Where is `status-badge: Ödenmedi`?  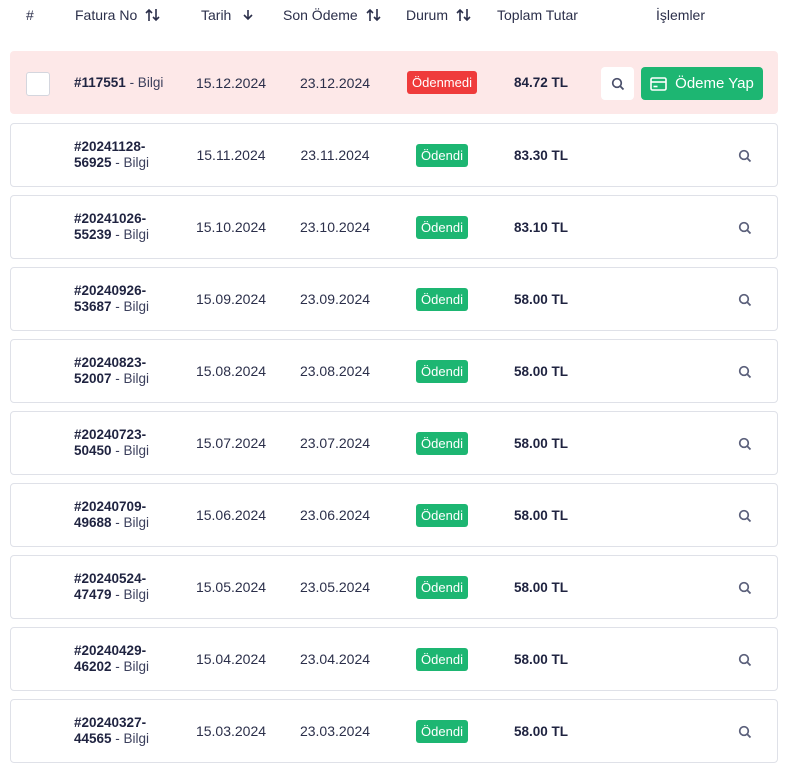
status-badge: Ödenmedi is located at coordinates (442, 82).